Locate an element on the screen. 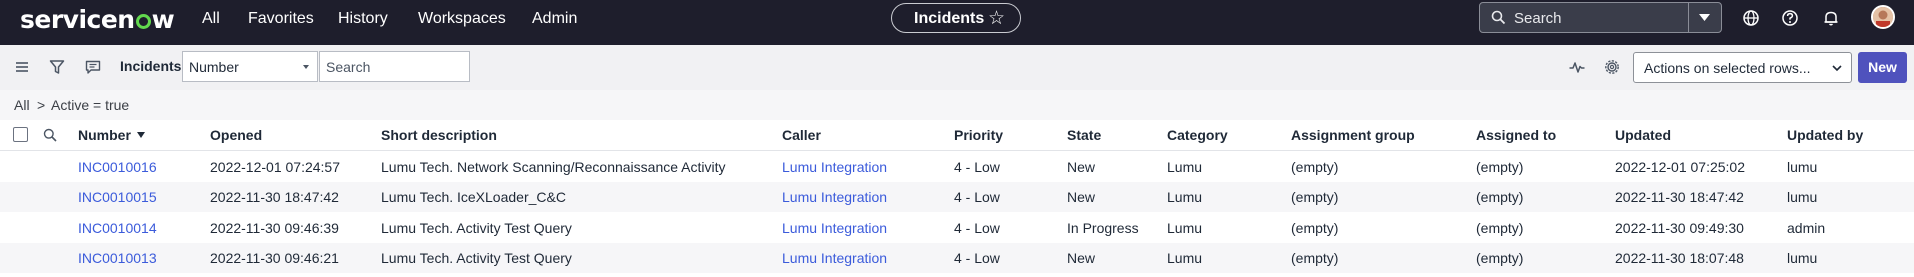 This screenshot has width=1914, height=277. hamburger-menu-icon is located at coordinates (22, 67).